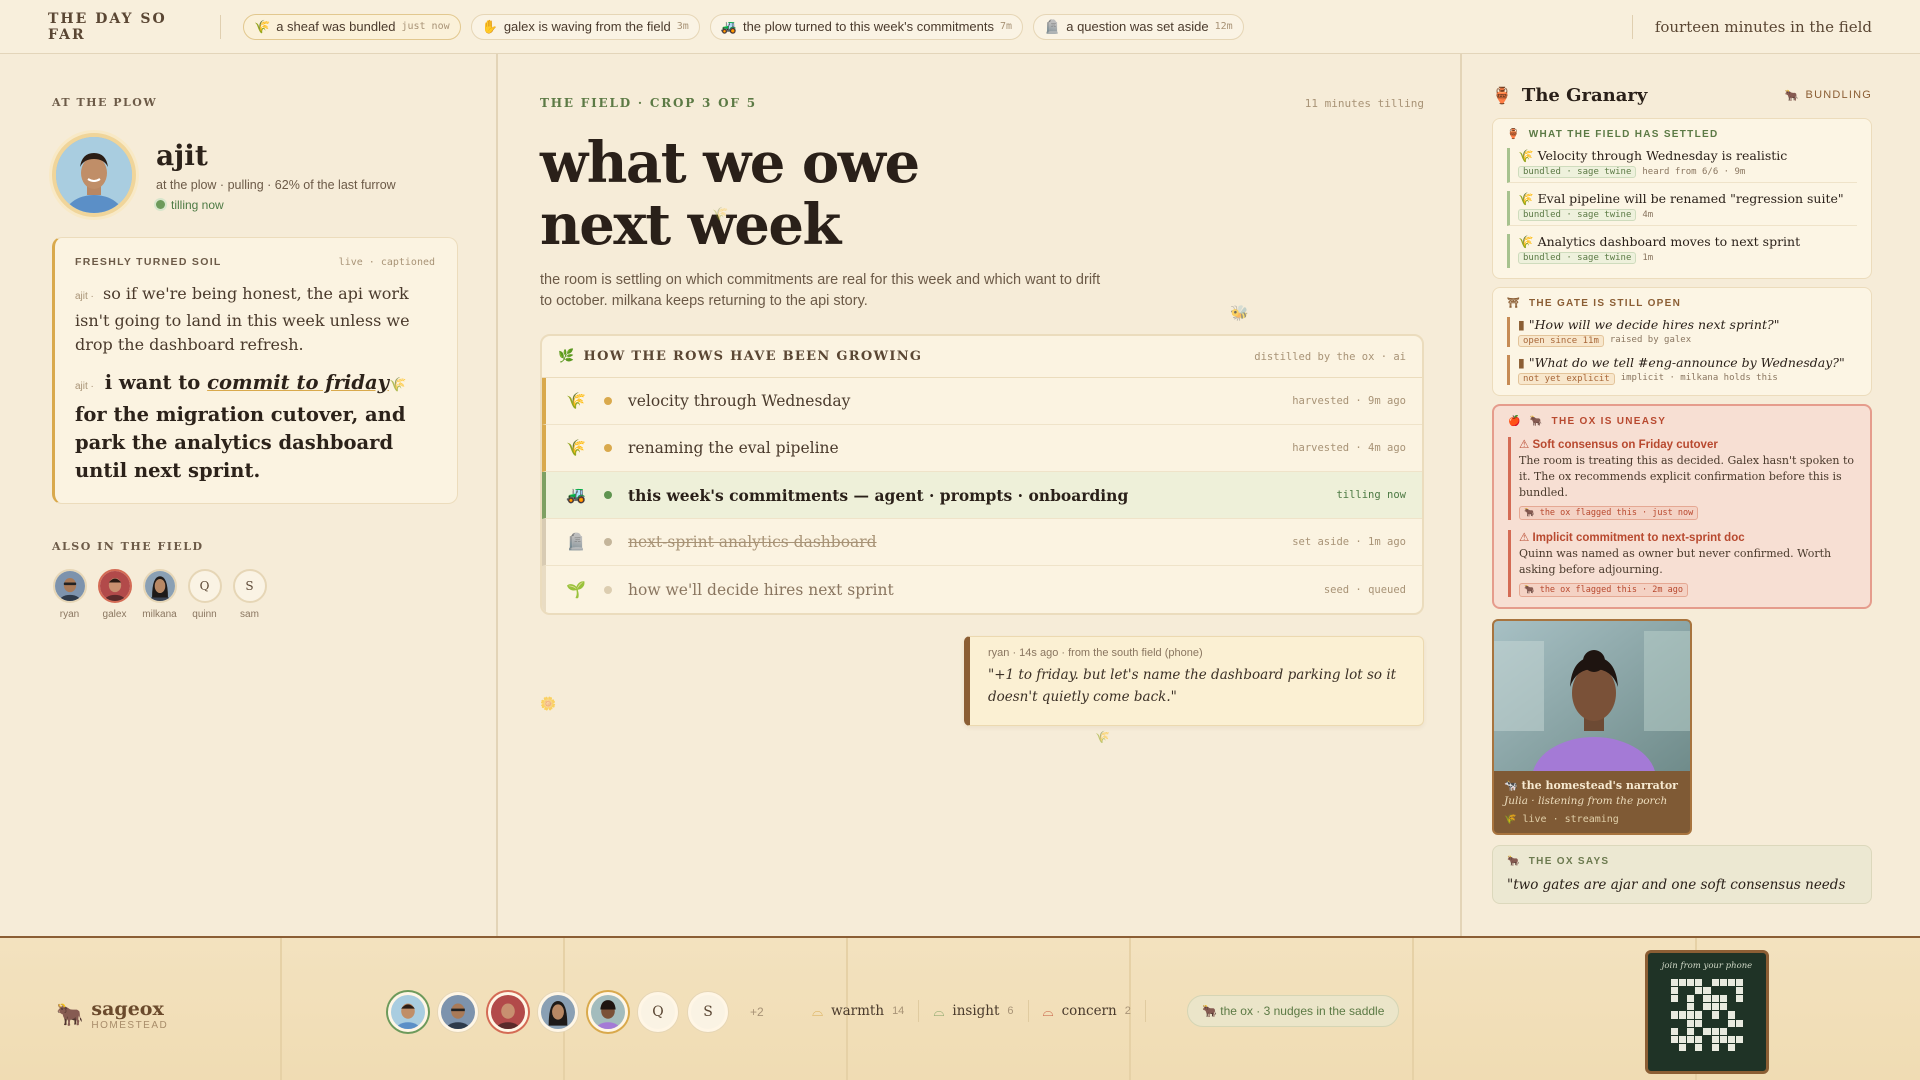 This screenshot has width=1920, height=1080. What do you see at coordinates (1699, 378) in the screenshot?
I see `question-meta: implicit · milkana holds this` at bounding box center [1699, 378].